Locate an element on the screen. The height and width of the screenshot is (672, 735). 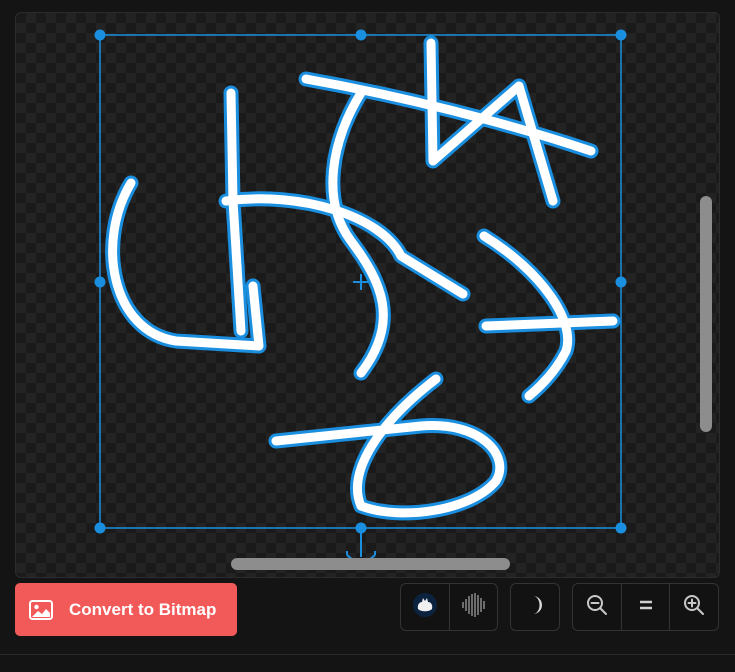
horizontal-scrollbar is located at coordinates (370, 564).